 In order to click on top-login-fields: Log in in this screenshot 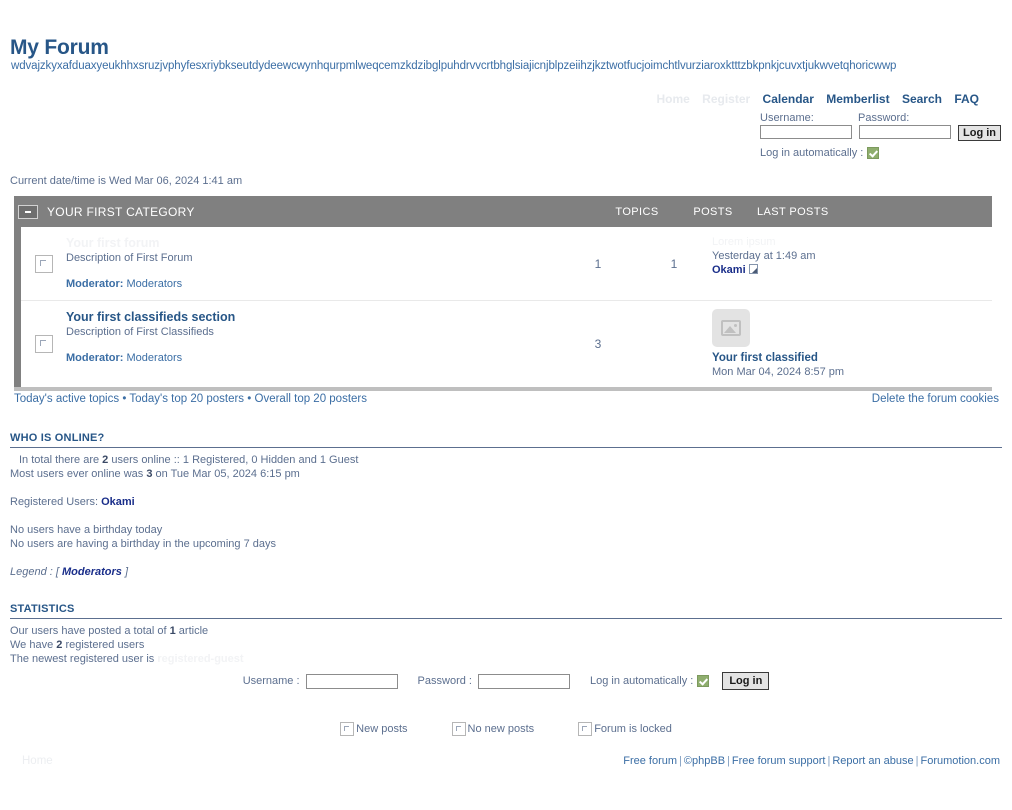, I will do `click(882, 133)`.